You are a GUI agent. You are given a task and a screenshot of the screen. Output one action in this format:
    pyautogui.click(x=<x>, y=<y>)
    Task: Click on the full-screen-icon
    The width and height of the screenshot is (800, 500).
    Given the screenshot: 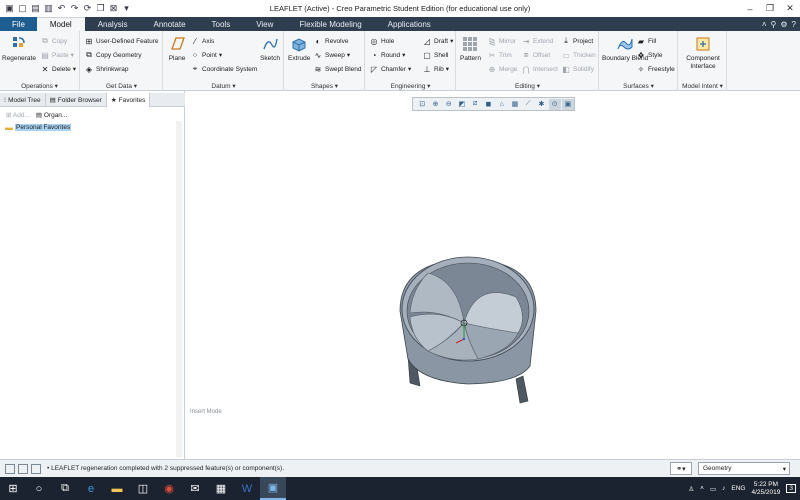 What is the action you would take?
    pyautogui.click(x=36, y=468)
    